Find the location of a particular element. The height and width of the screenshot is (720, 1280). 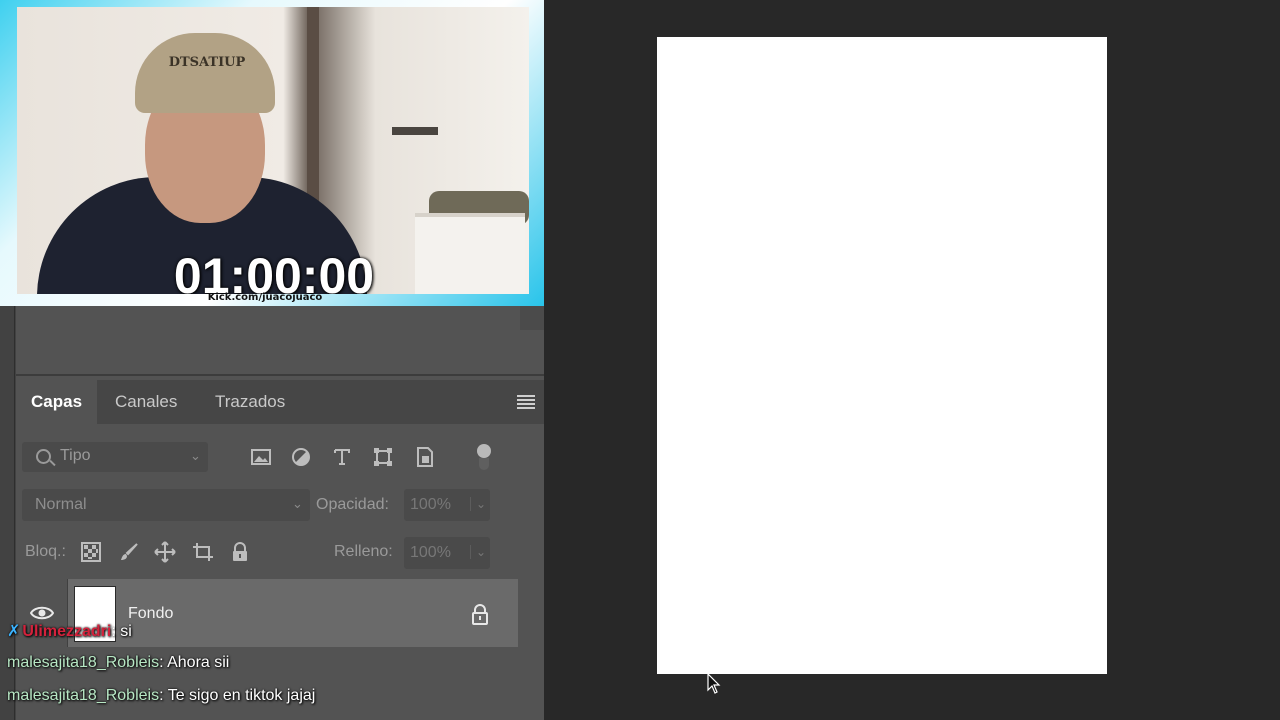

blend-mode-value: Normal is located at coordinates (61, 504).